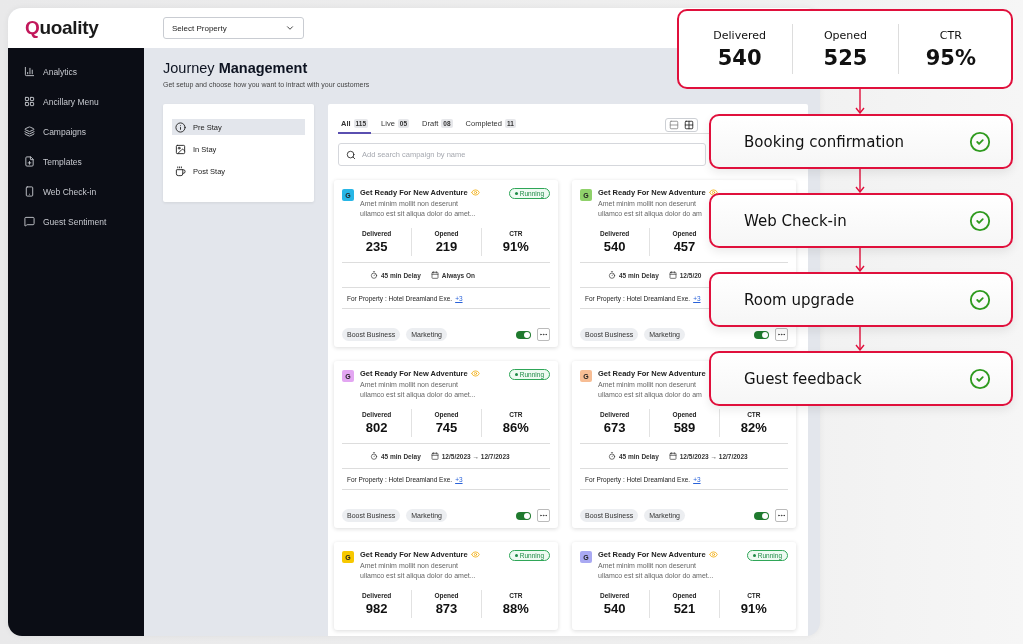 This screenshot has width=1023, height=644. What do you see at coordinates (76, 101) in the screenshot?
I see `sidebar-item: Ancillary Menu` at bounding box center [76, 101].